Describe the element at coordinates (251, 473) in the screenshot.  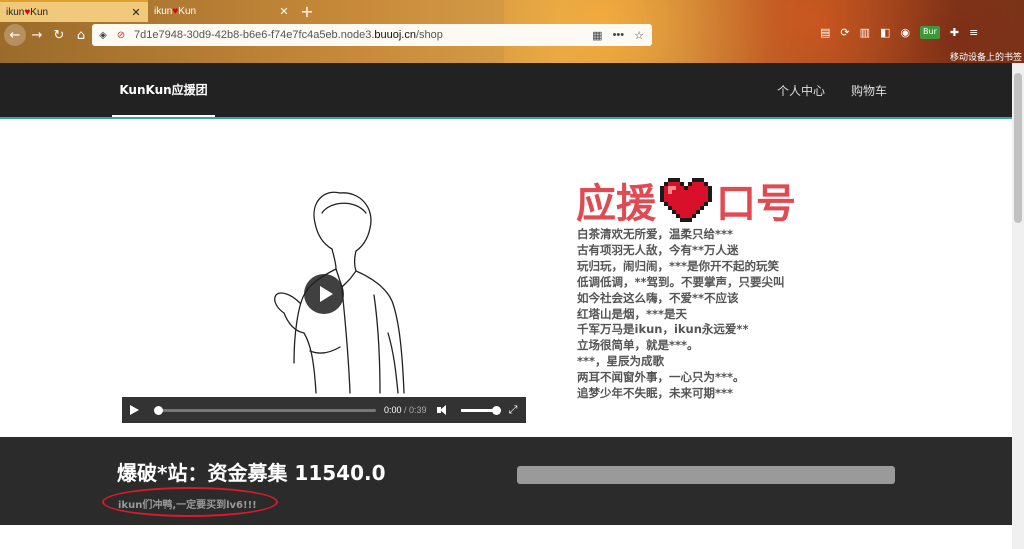
I see `fundraising-title: 爆破*站：资金募集 11540.0` at that location.